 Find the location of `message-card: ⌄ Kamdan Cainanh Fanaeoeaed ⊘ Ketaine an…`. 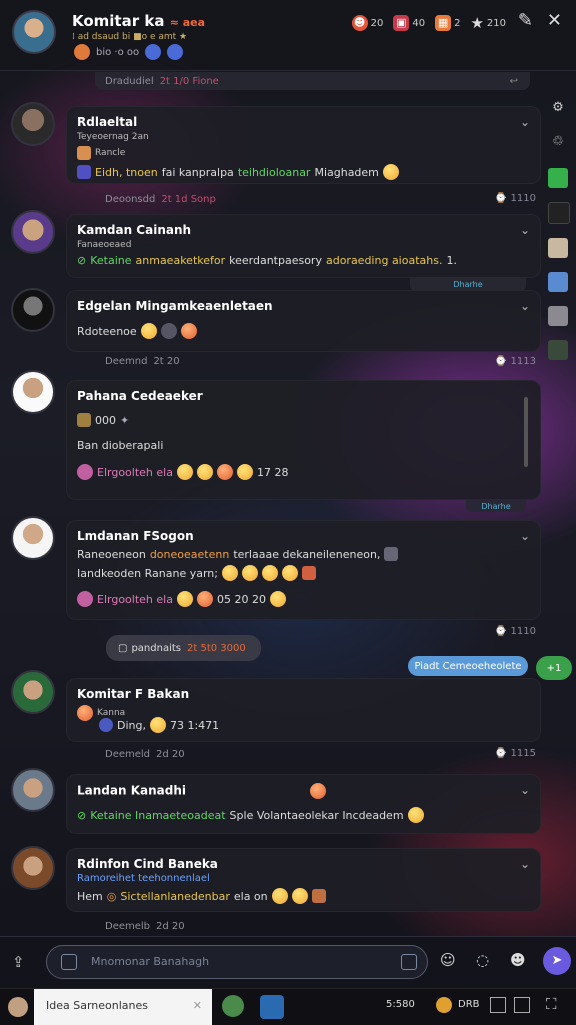

message-card: ⌄ Kamdan Cainanh Fanaeoeaed ⊘ Ketaine an… is located at coordinates (303, 246).